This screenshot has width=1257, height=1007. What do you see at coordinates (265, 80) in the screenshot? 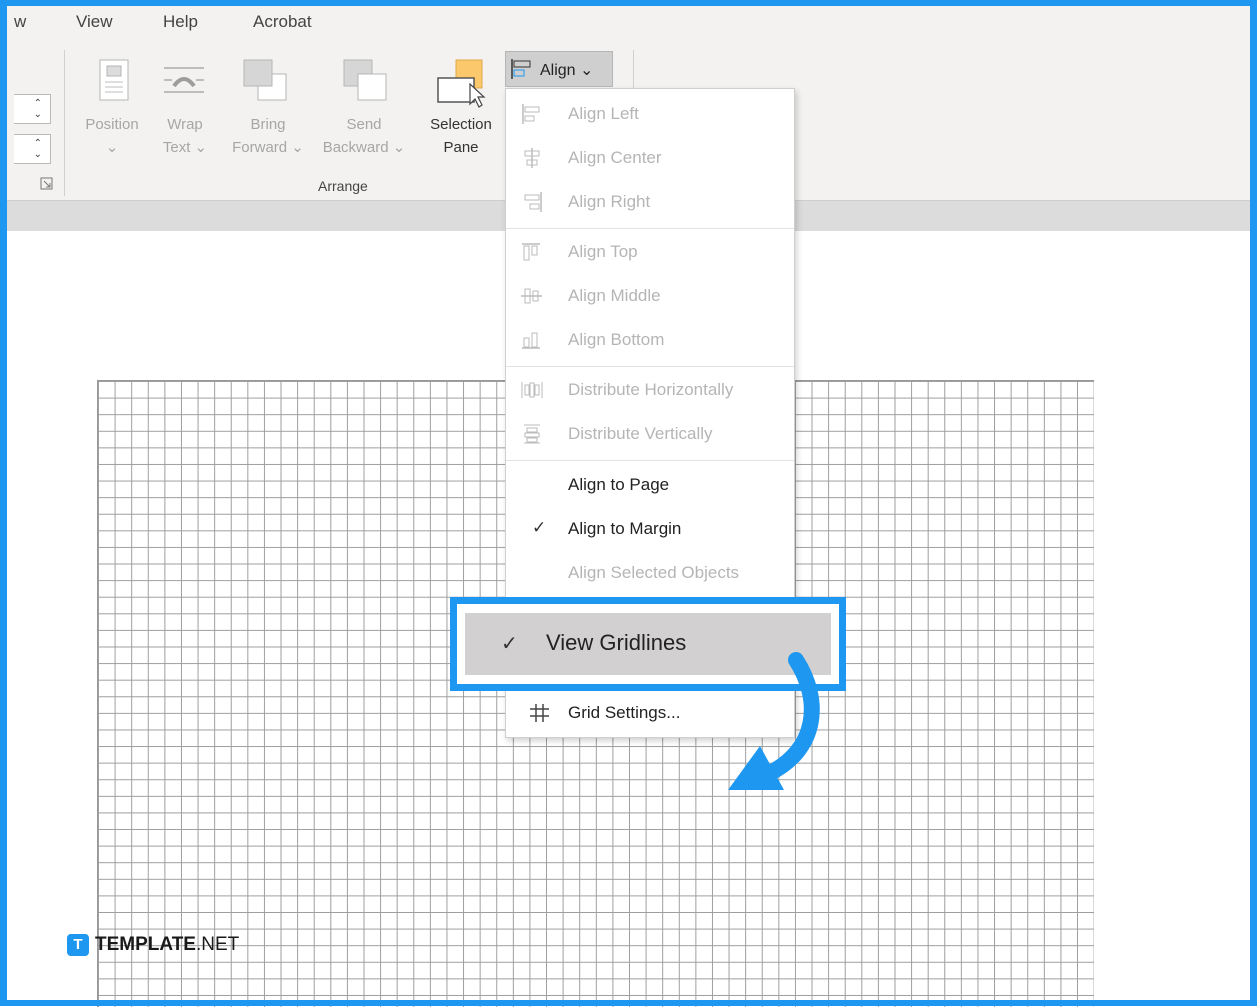
I see `bring-forward-icon` at bounding box center [265, 80].